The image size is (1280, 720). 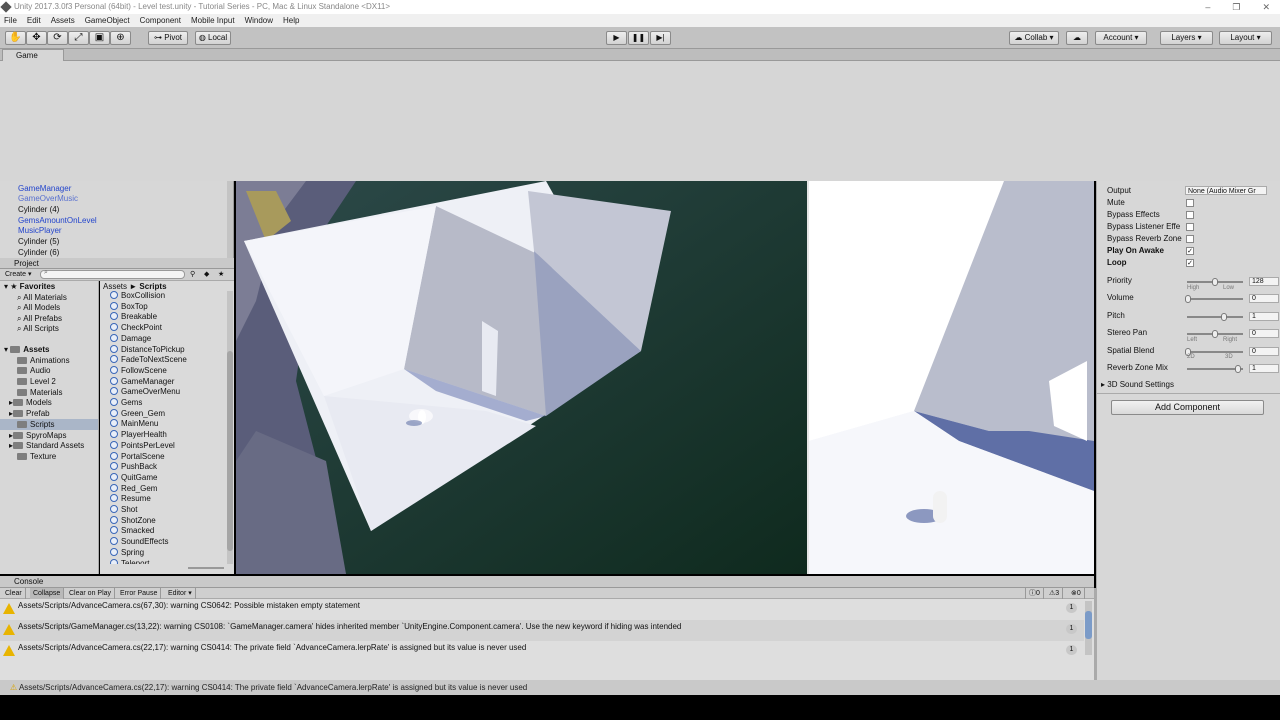 What do you see at coordinates (18, 274) in the screenshot?
I see `create-dropdown: Create ▾` at bounding box center [18, 274].